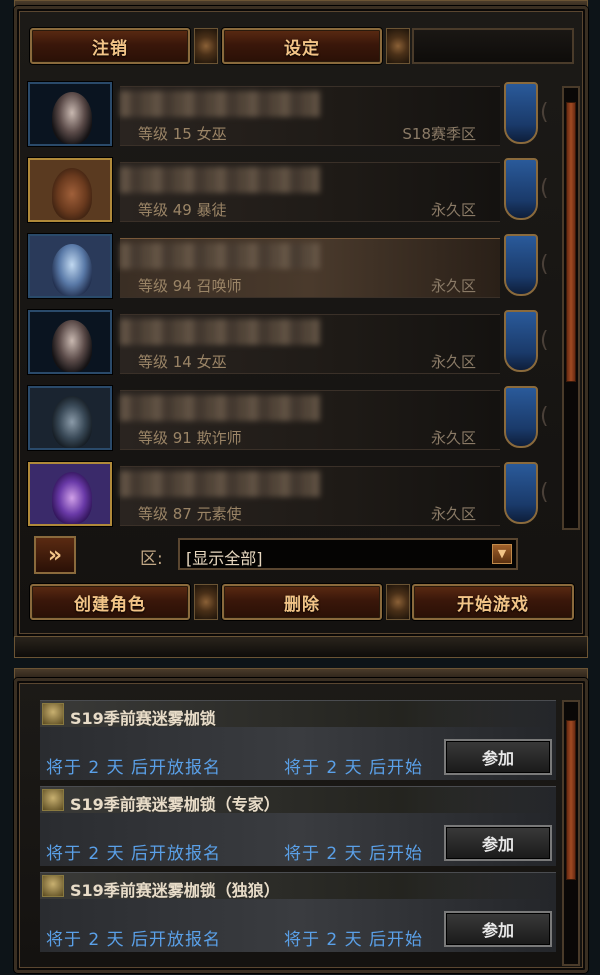 The height and width of the screenshot is (975, 600). What do you see at coordinates (182, 134) in the screenshot?
I see `character-level-class: 等级 15 女巫` at bounding box center [182, 134].